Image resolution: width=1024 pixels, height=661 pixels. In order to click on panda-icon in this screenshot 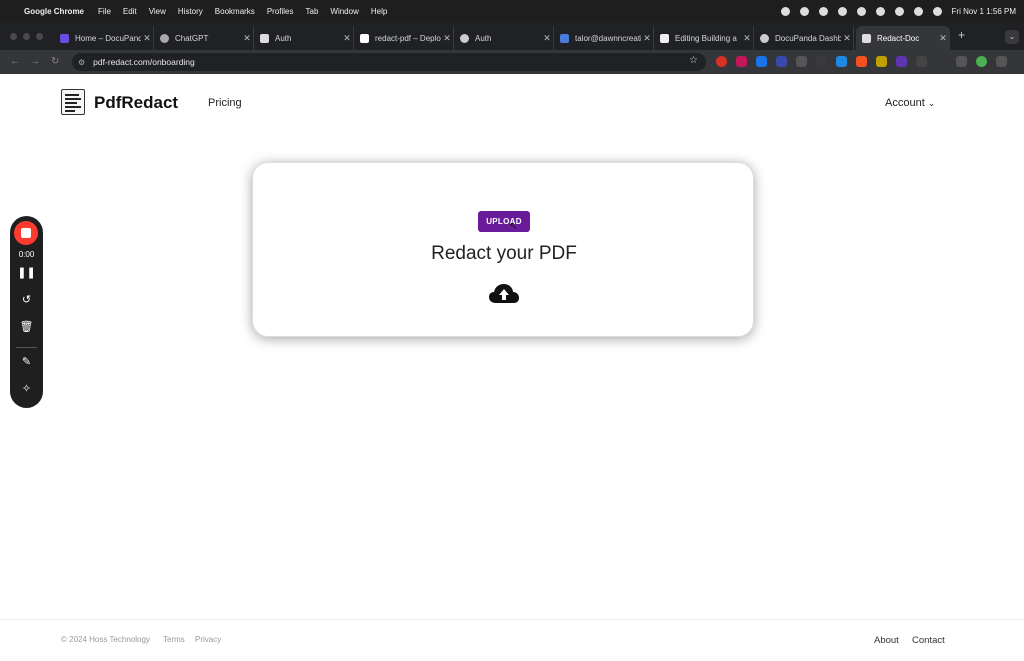, I will do `click(764, 38)`.